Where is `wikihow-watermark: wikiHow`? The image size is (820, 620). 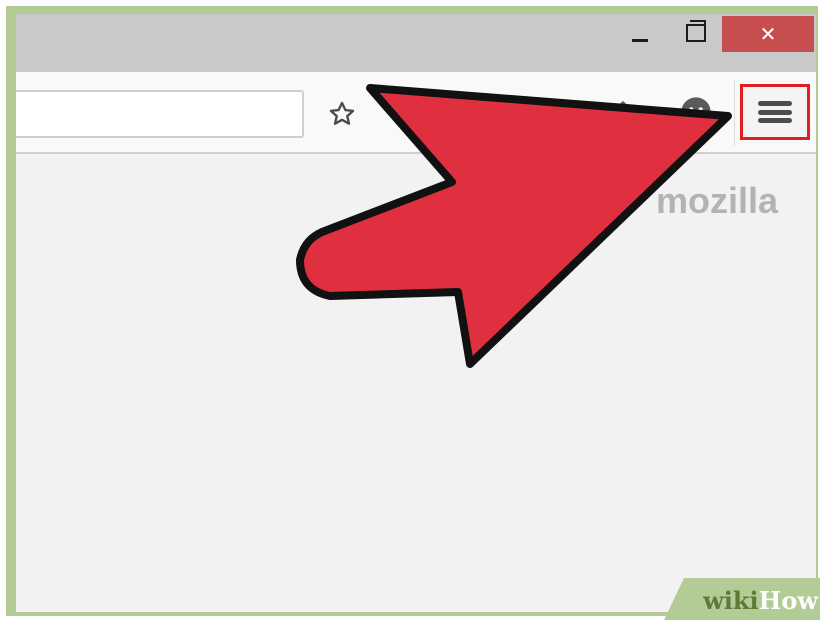
wikihow-watermark: wikiHow is located at coordinates (742, 599).